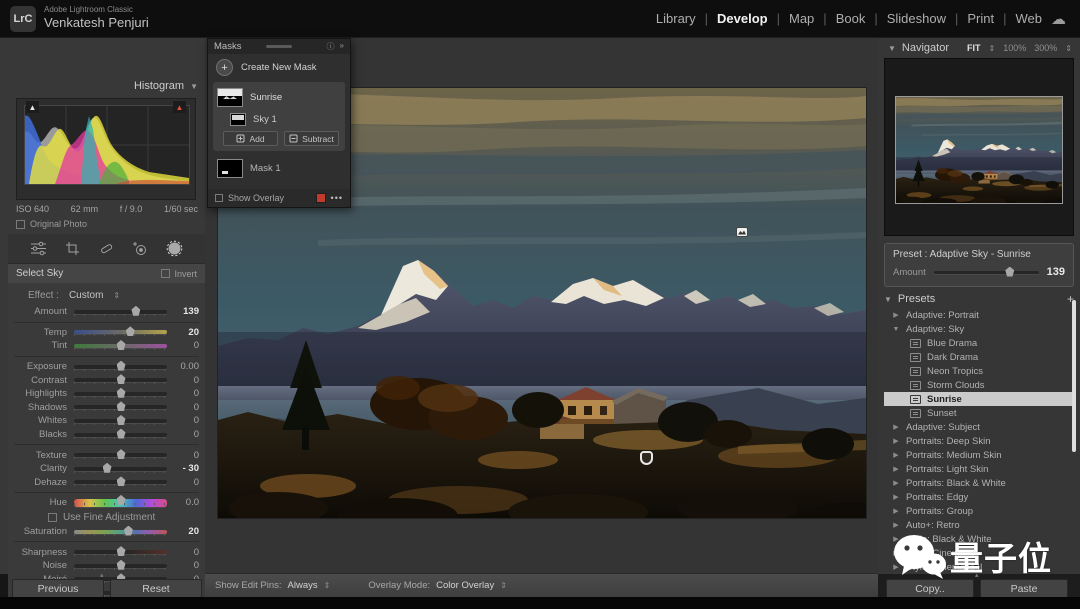  I want to click on navigator-zoom-100-button: 100%, so click(1014, 48).